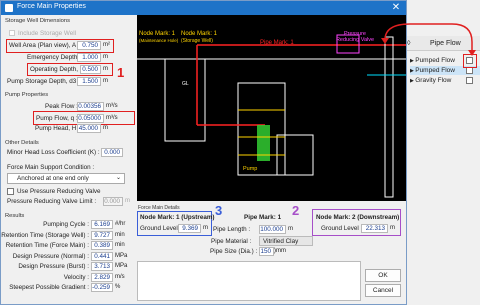  I want to click on prv-limit-label: Pressure Reducing Valve Limit :, so click(52, 201).